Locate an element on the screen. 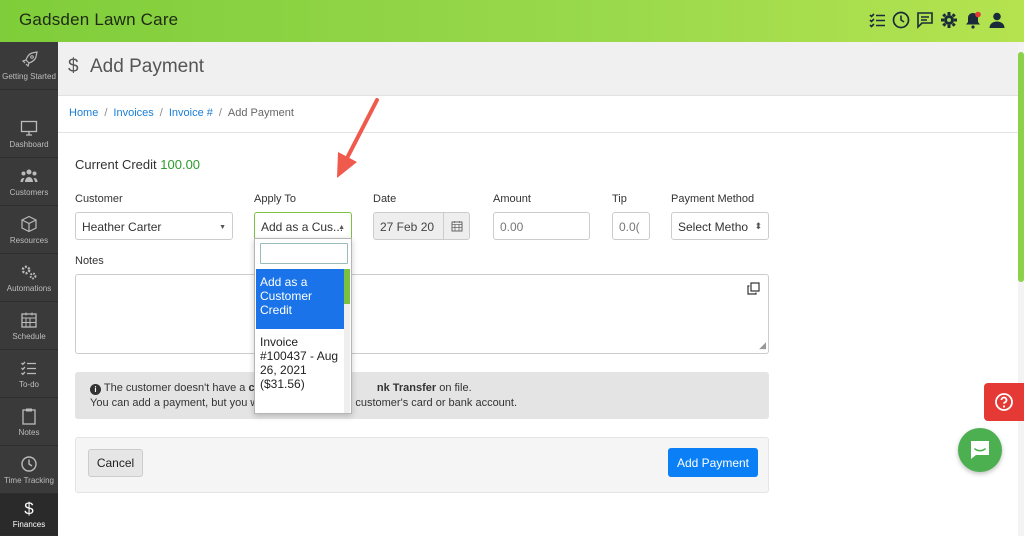 This screenshot has height=536, width=1024. form-actions: Cancel Add Payment is located at coordinates (422, 465).